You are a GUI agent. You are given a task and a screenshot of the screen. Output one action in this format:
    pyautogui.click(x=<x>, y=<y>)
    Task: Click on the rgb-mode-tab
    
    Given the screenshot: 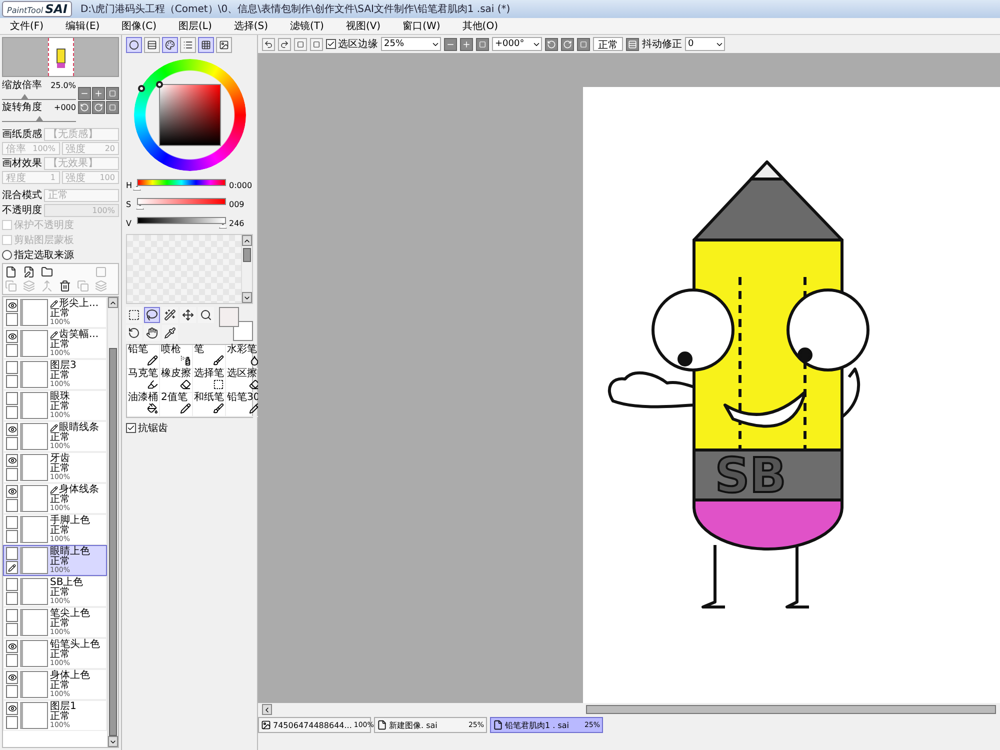 What is the action you would take?
    pyautogui.click(x=170, y=45)
    